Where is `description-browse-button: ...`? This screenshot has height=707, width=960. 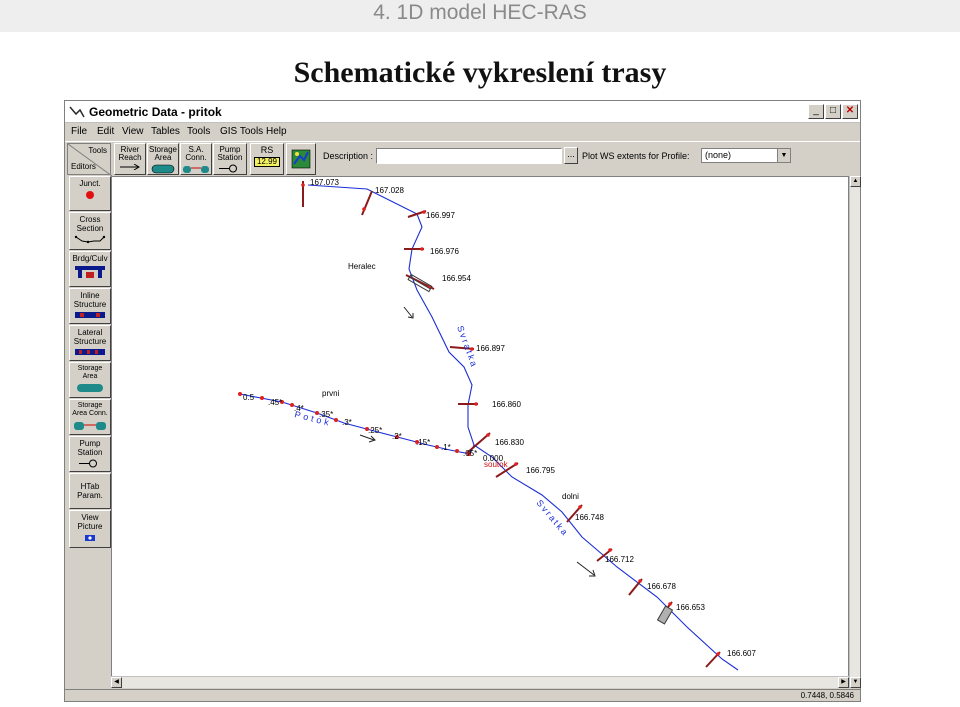 description-browse-button: ... is located at coordinates (571, 155).